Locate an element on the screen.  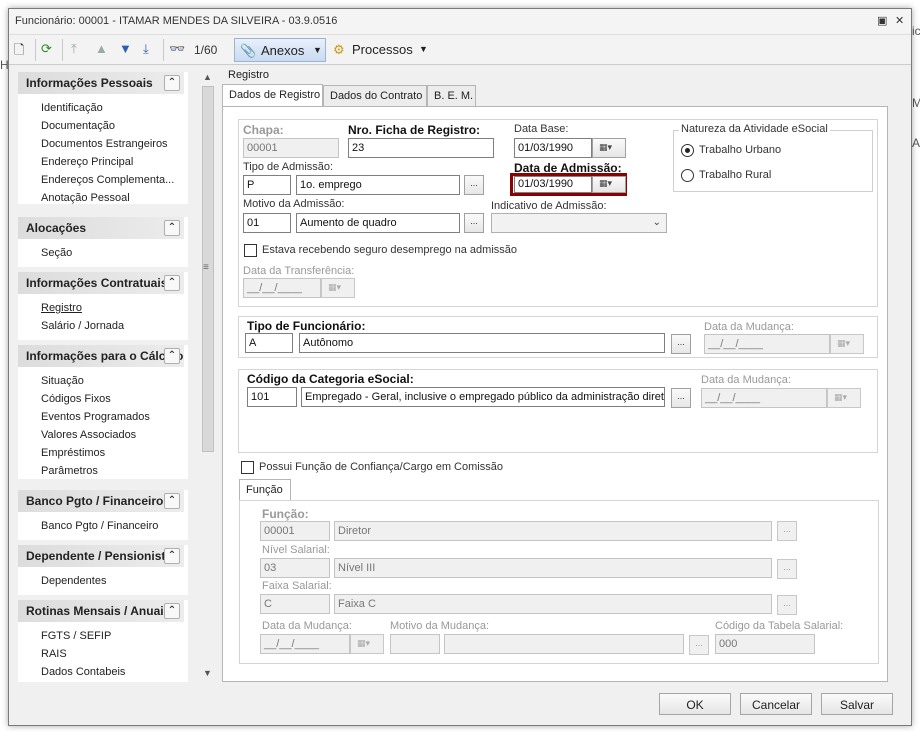
previous-record-icon: ▲ is located at coordinates (101, 48).